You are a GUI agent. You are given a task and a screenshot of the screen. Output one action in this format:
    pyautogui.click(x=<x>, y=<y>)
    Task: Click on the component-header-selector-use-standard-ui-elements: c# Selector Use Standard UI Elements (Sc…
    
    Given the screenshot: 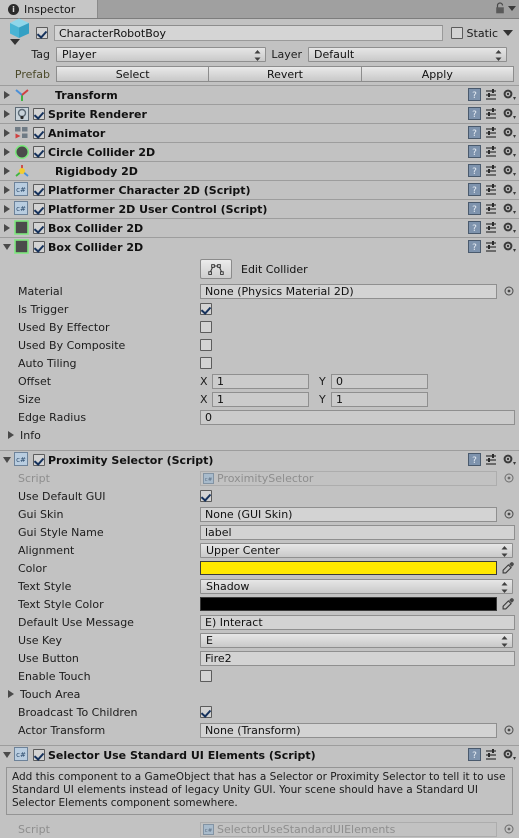 What is the action you would take?
    pyautogui.click(x=259, y=754)
    